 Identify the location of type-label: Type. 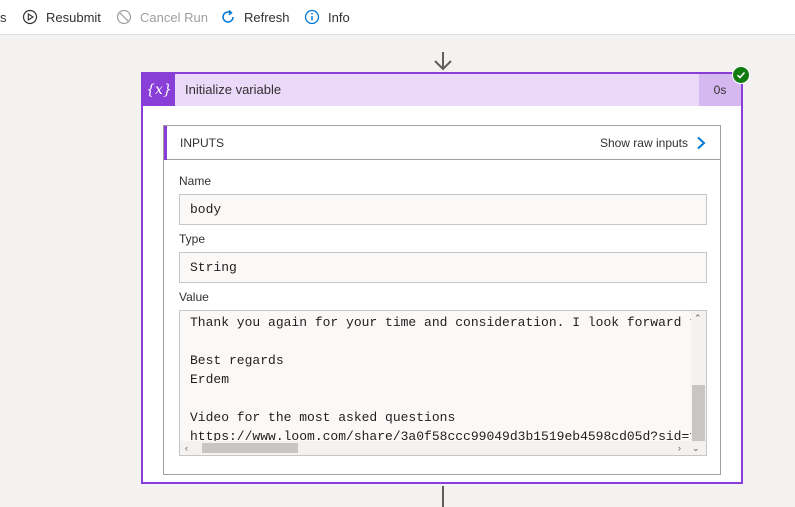
(192, 239).